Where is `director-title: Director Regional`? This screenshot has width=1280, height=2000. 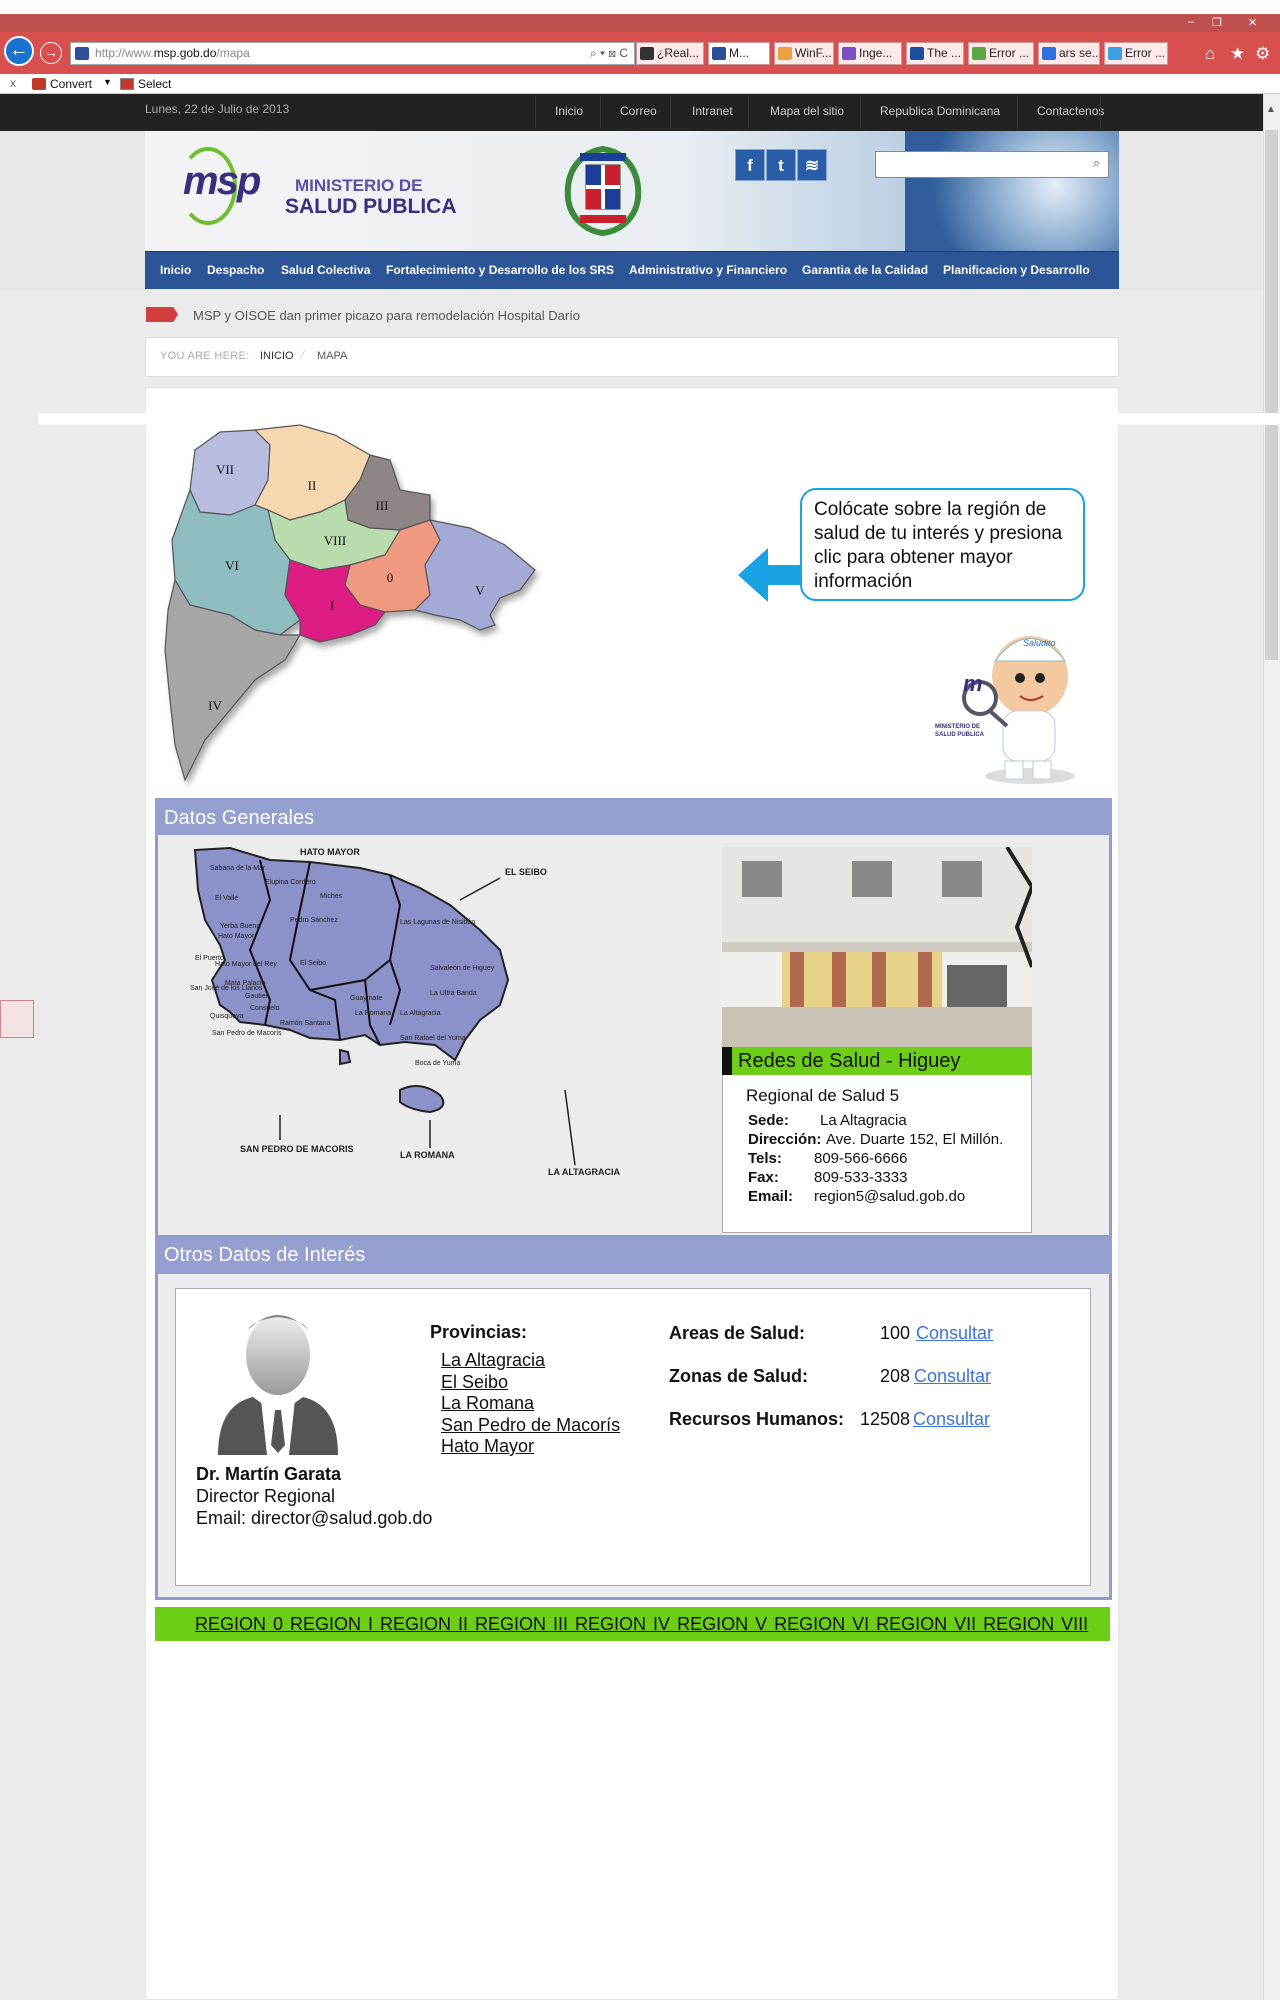
director-title: Director Regional is located at coordinates (266, 1496).